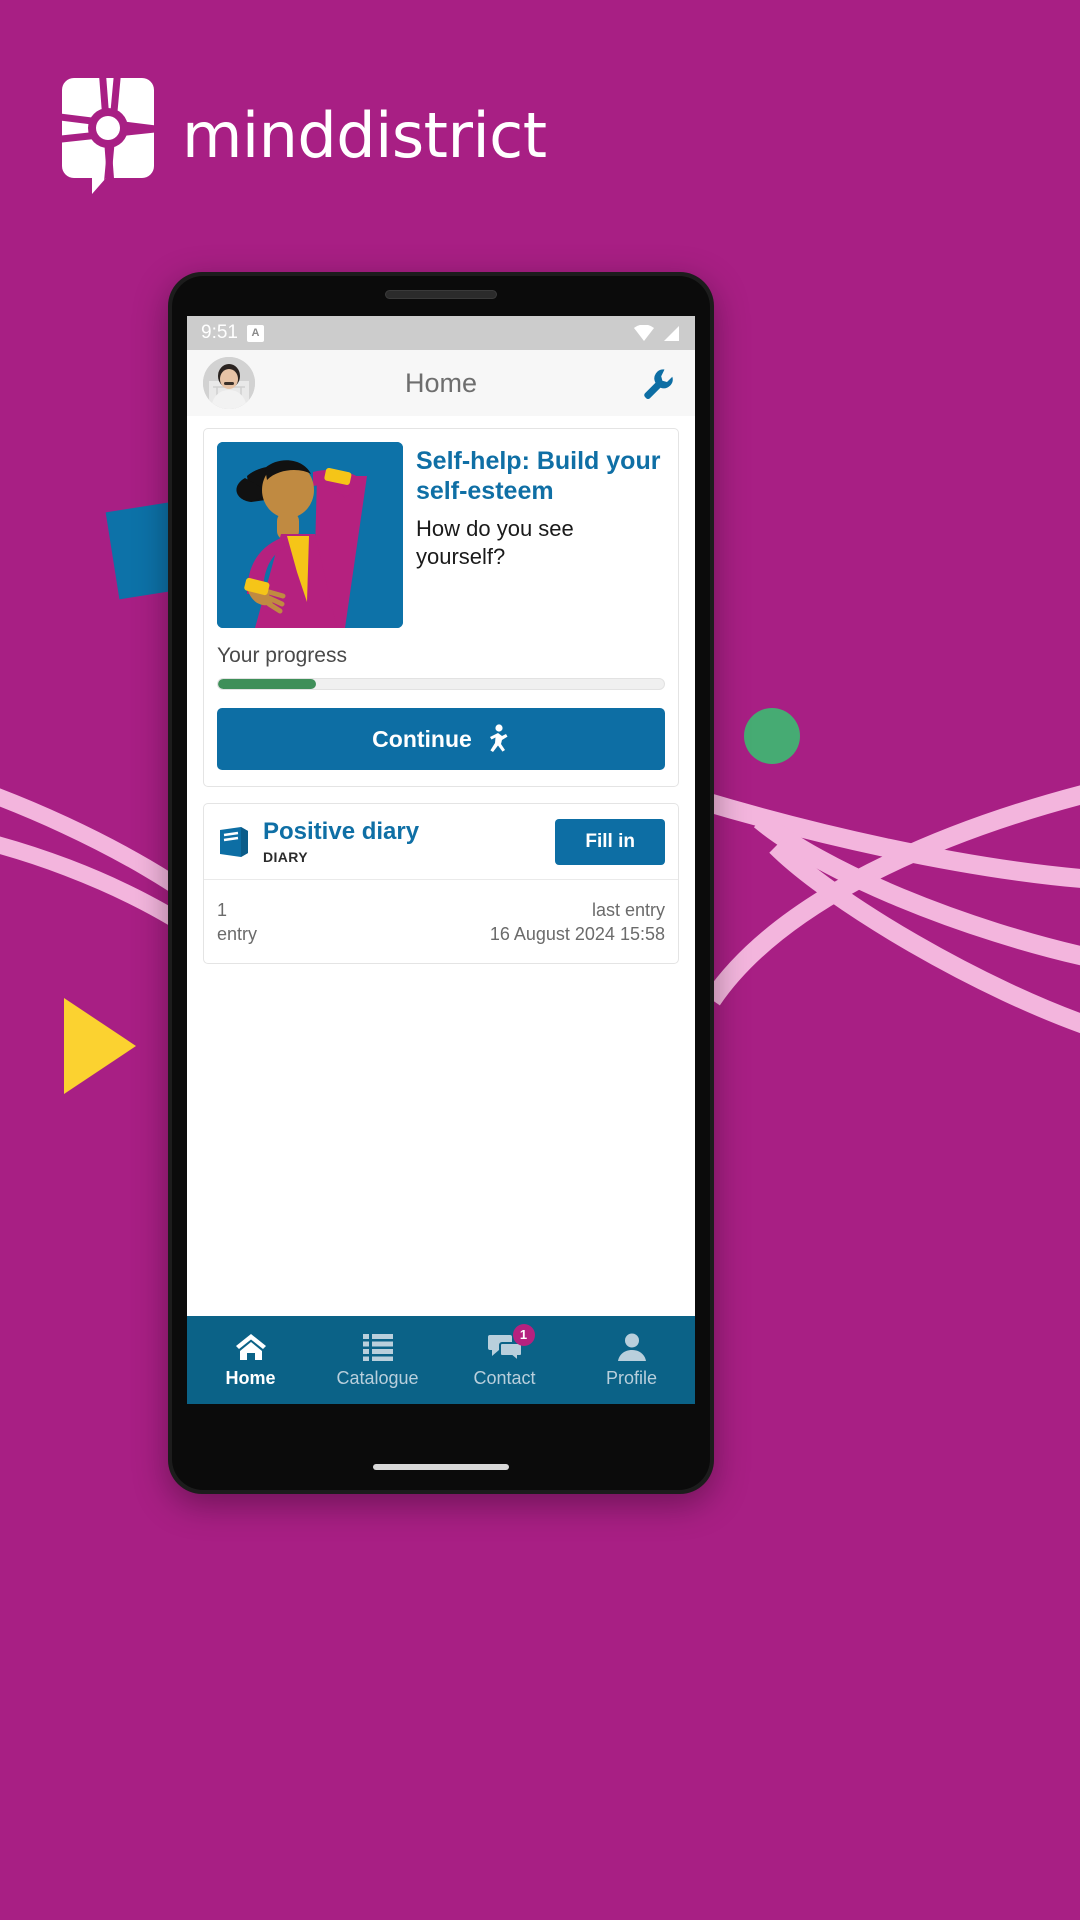 The width and height of the screenshot is (1080, 1920). I want to click on continue-button: Continue, so click(441, 739).